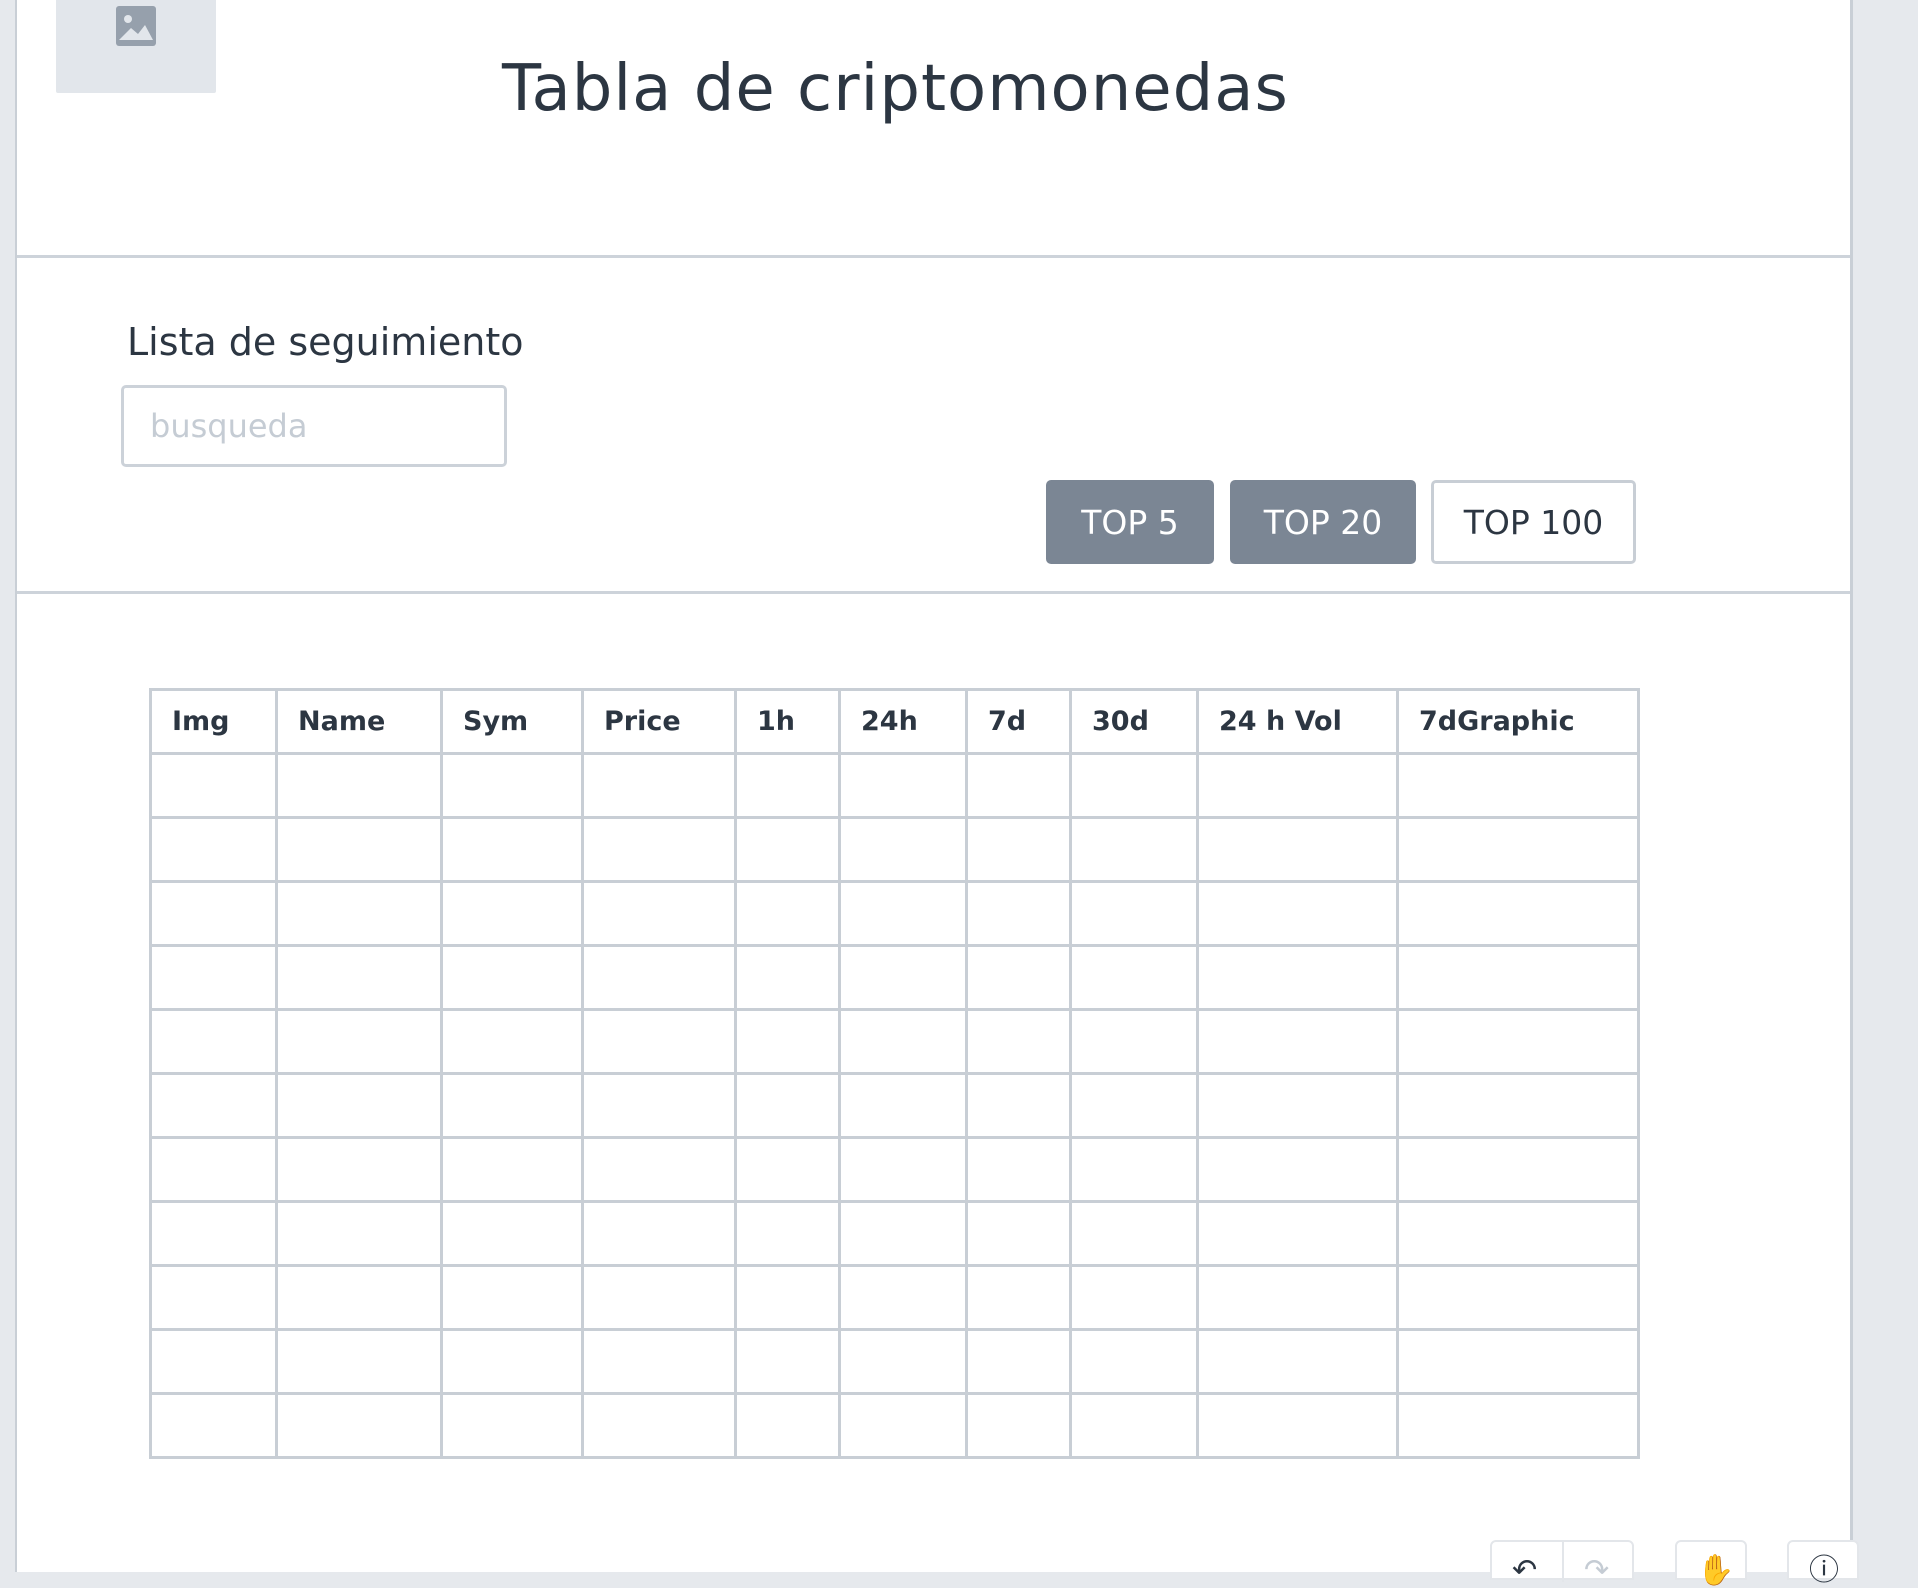  What do you see at coordinates (1018, 721) in the screenshot?
I see `column-header-7d: 7d` at bounding box center [1018, 721].